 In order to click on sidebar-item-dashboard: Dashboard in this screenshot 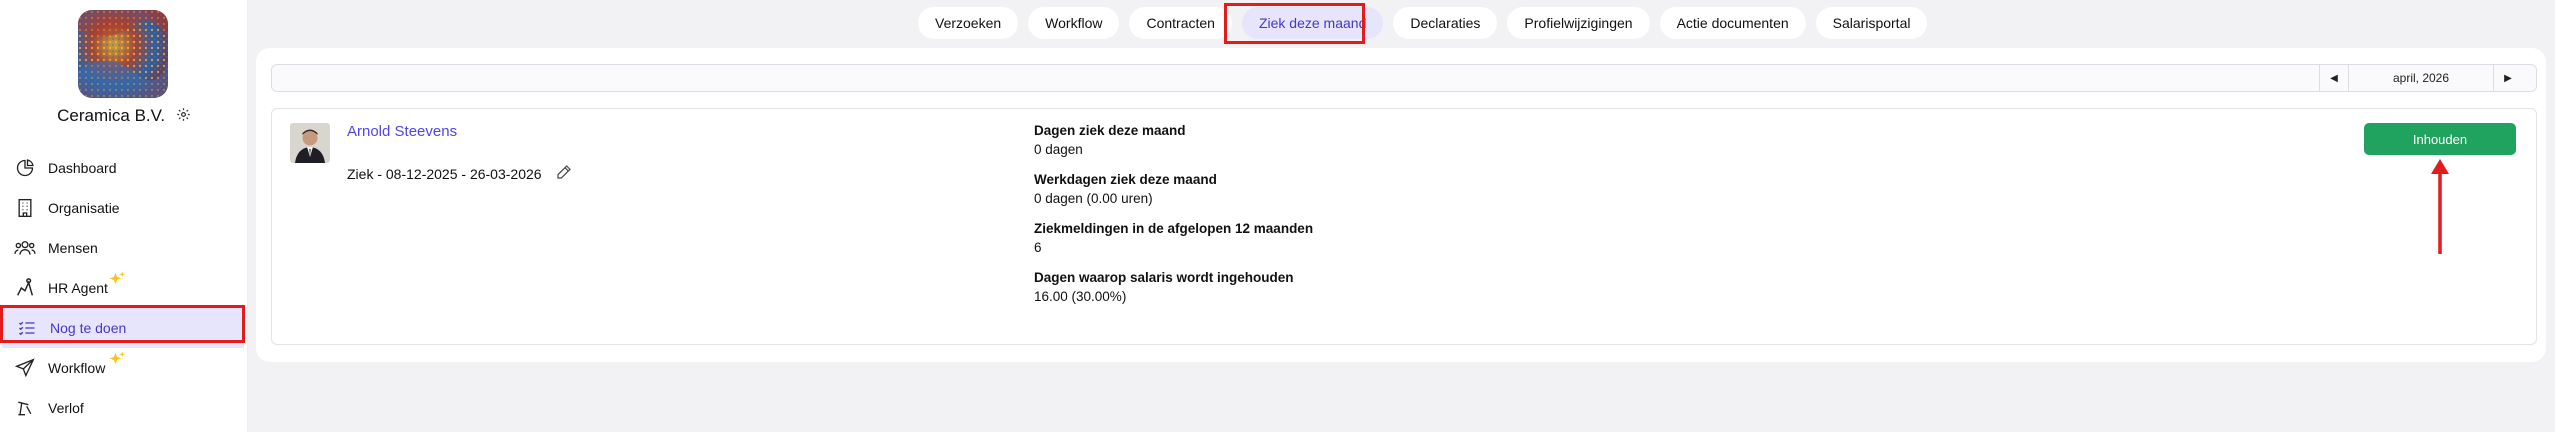, I will do `click(124, 168)`.